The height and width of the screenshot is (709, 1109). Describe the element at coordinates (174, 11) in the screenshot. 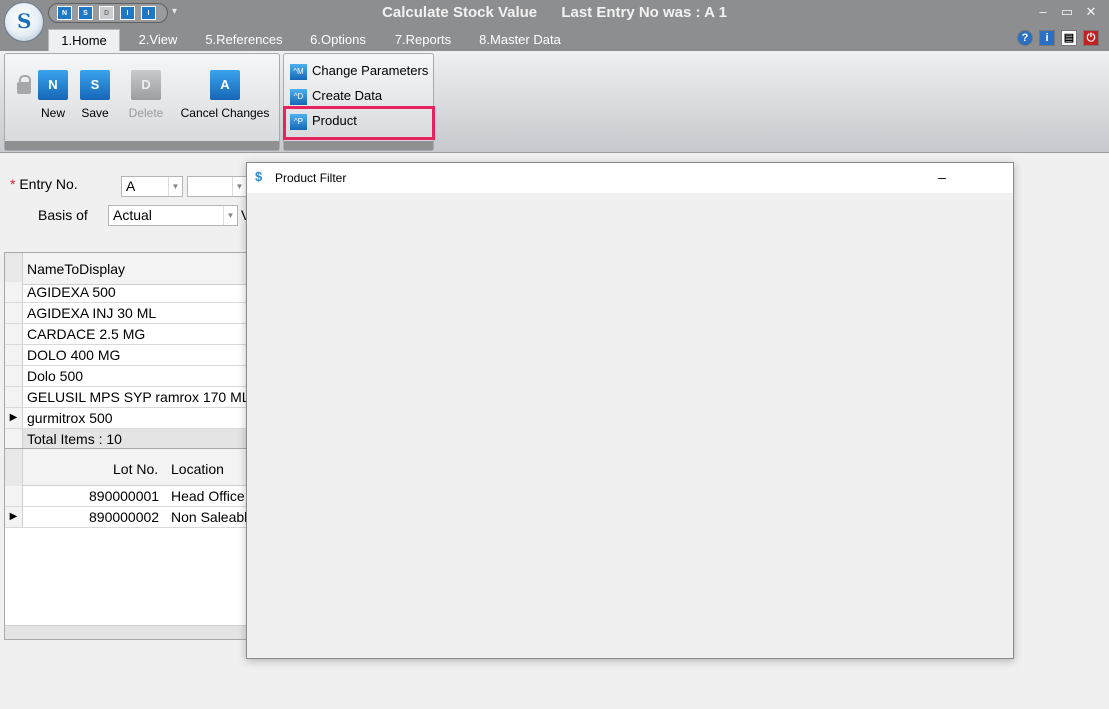

I see `qat-customize-icon: ▾` at that location.